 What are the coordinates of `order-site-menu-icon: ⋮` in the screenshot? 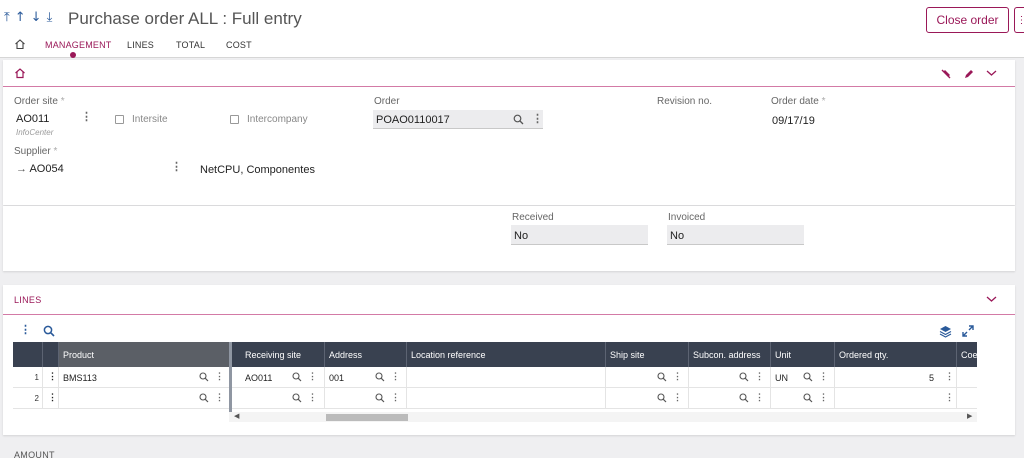 It's located at (86, 117).